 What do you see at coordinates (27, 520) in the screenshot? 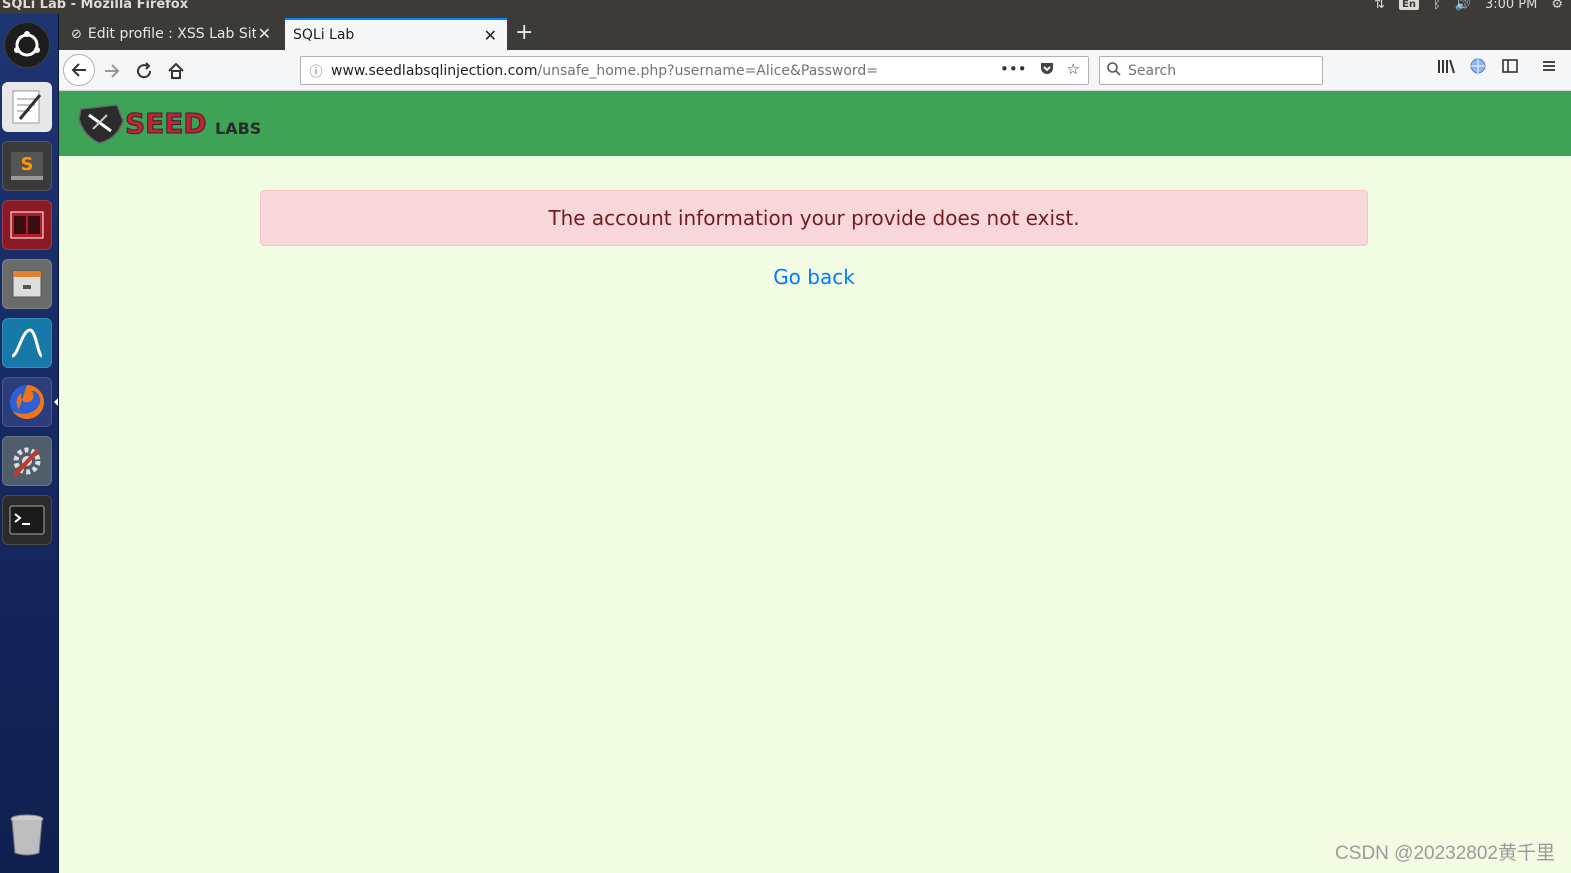
I see `terminal-icon` at bounding box center [27, 520].